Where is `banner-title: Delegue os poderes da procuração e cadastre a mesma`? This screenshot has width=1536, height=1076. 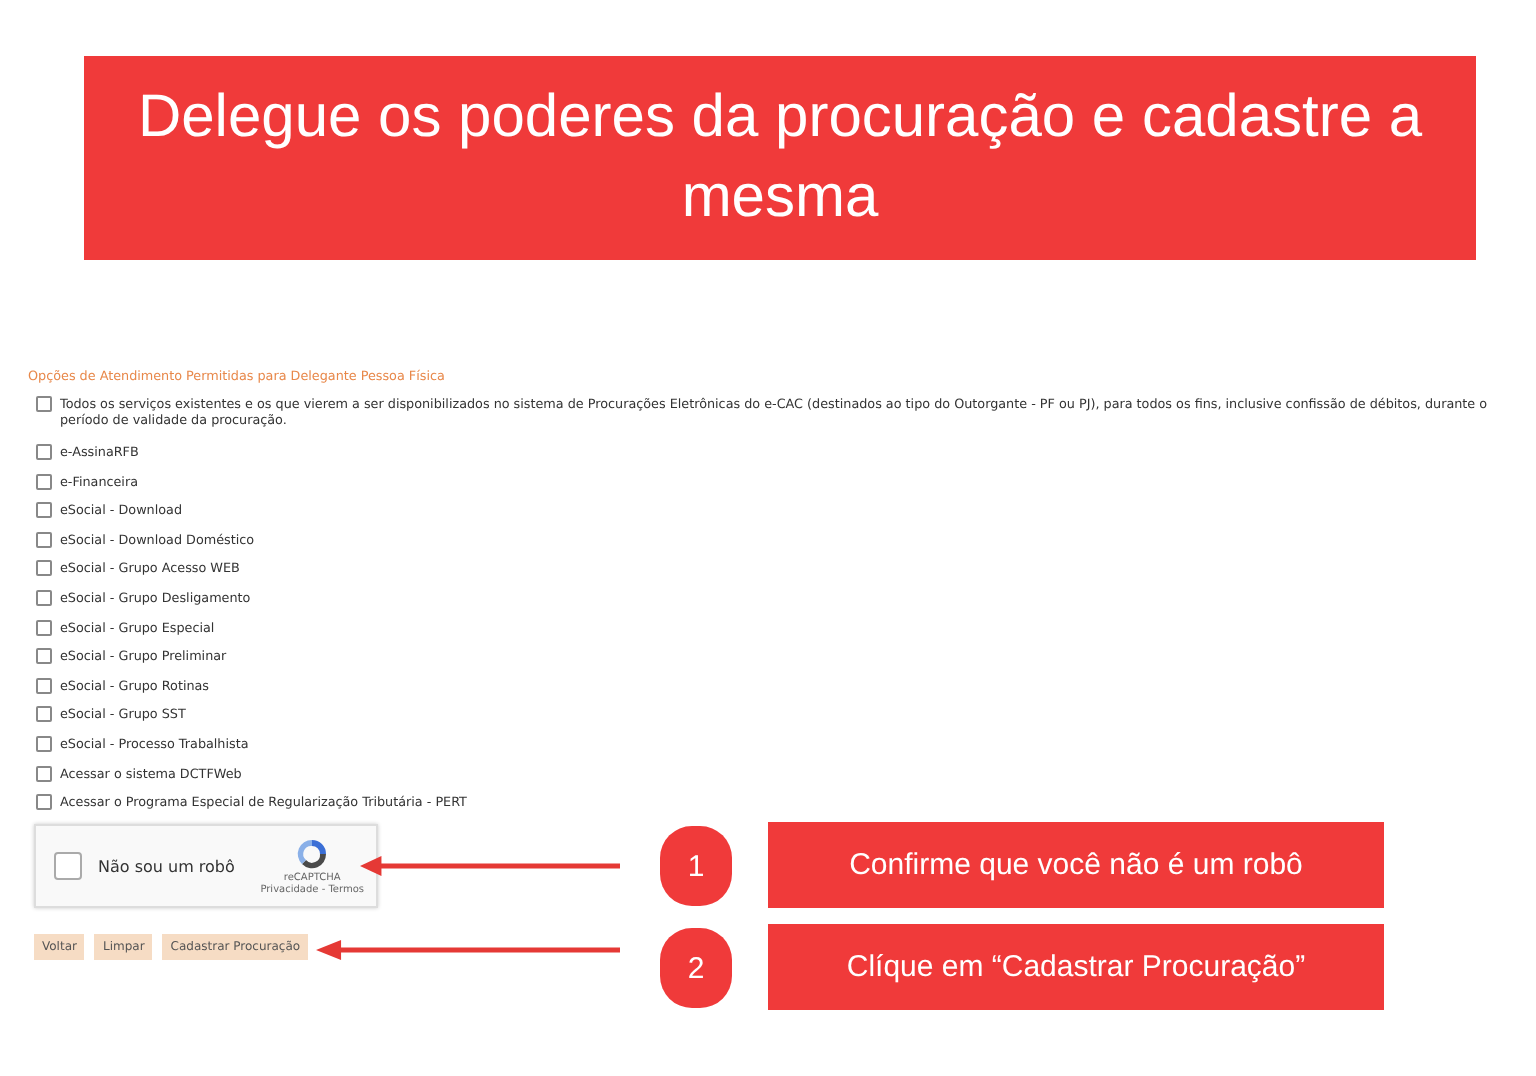
banner-title: Delegue os poderes da procuração e cadastre a mesma is located at coordinates (780, 158).